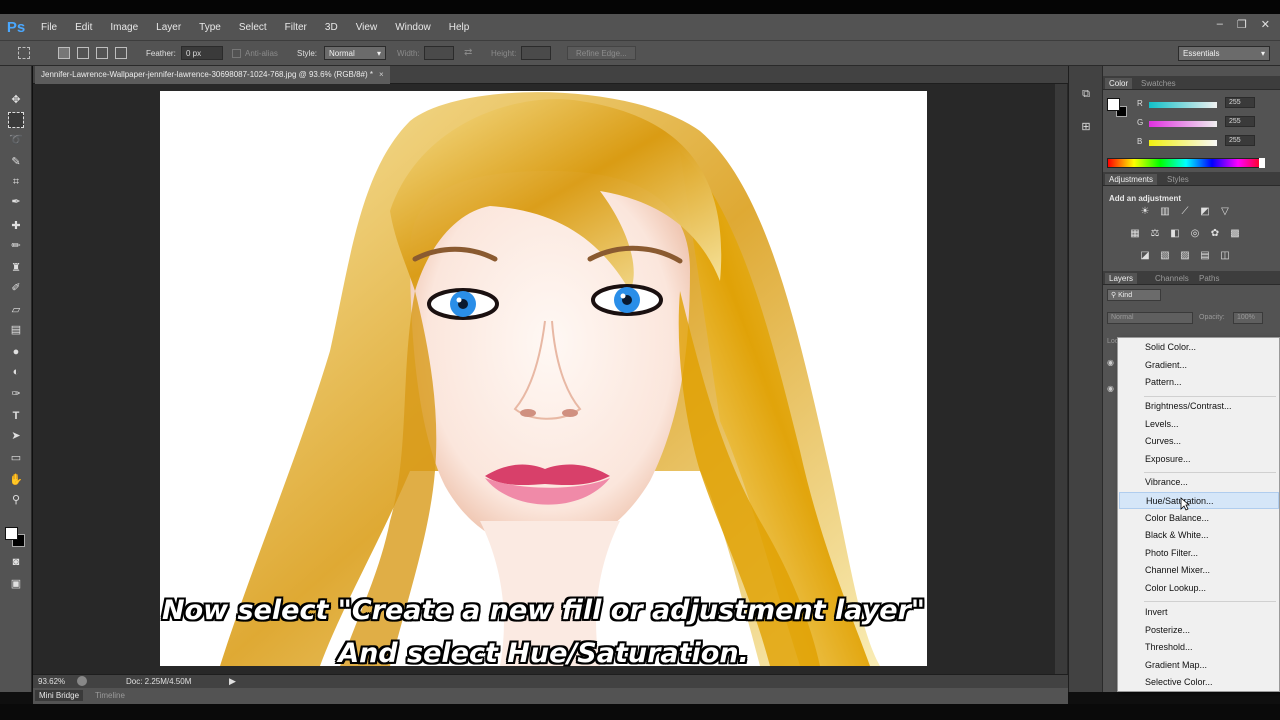 This screenshot has width=1280, height=720. Describe the element at coordinates (1165, 256) in the screenshot. I see `posterize-icon: ▧` at that location.